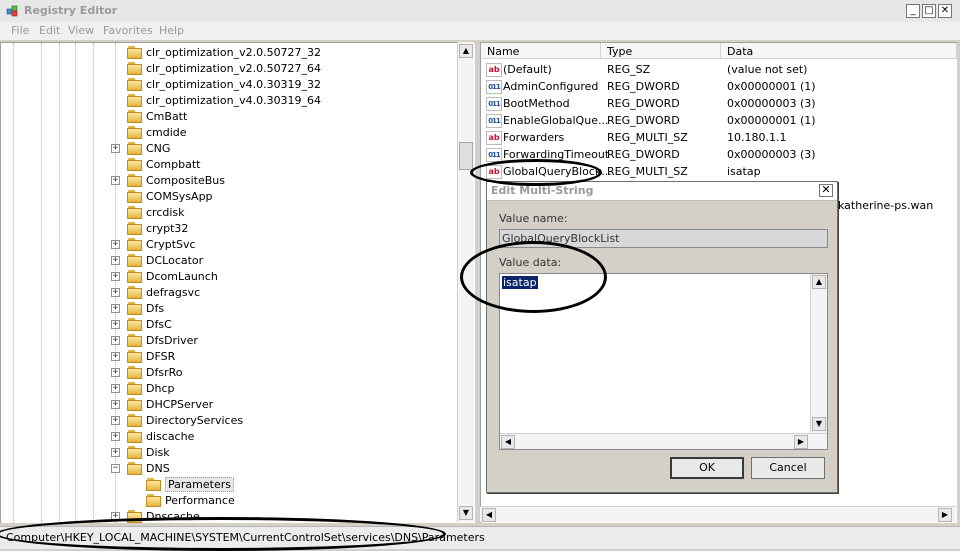  I want to click on tree-node-label: CryptSvc, so click(171, 244).